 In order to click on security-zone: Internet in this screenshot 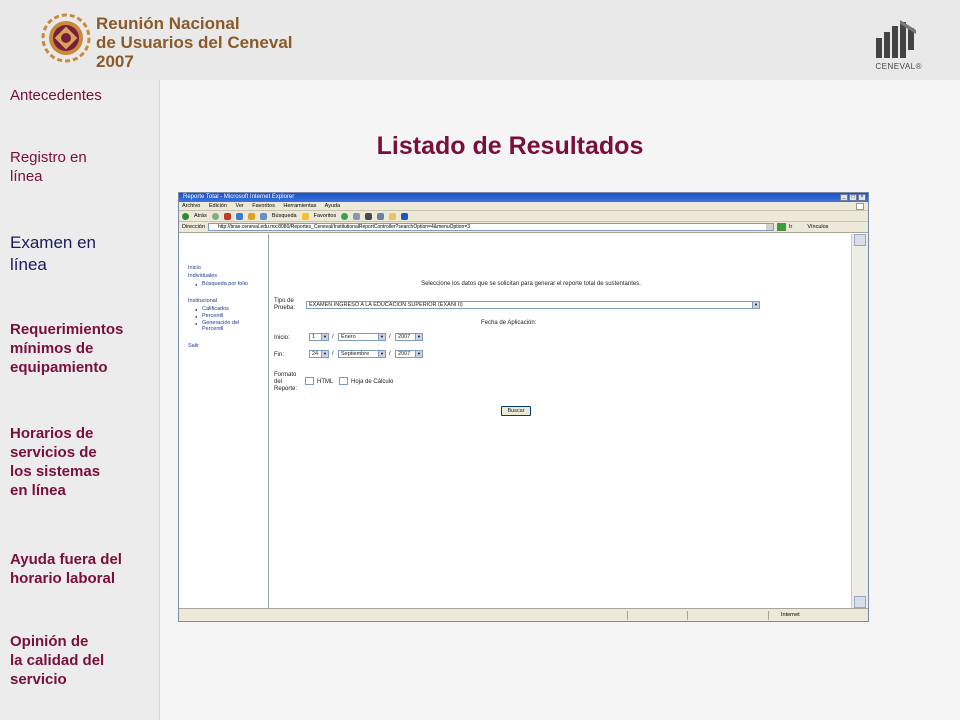, I will do `click(808, 615)`.